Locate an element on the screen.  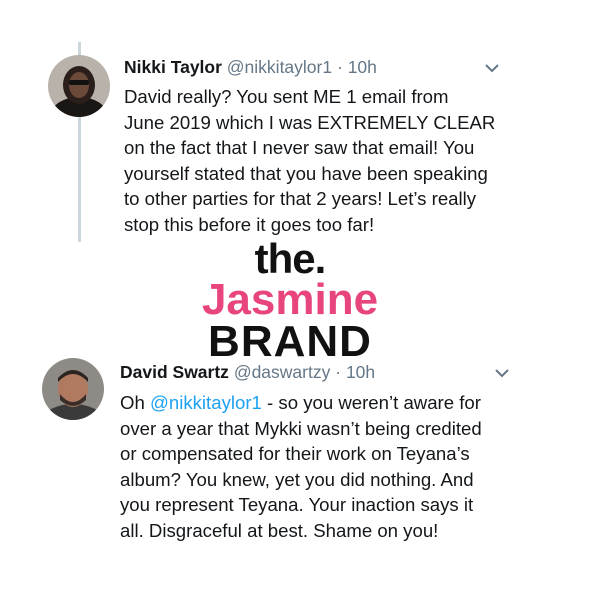
watermark-jasmine: Jasmine is located at coordinates (290, 299).